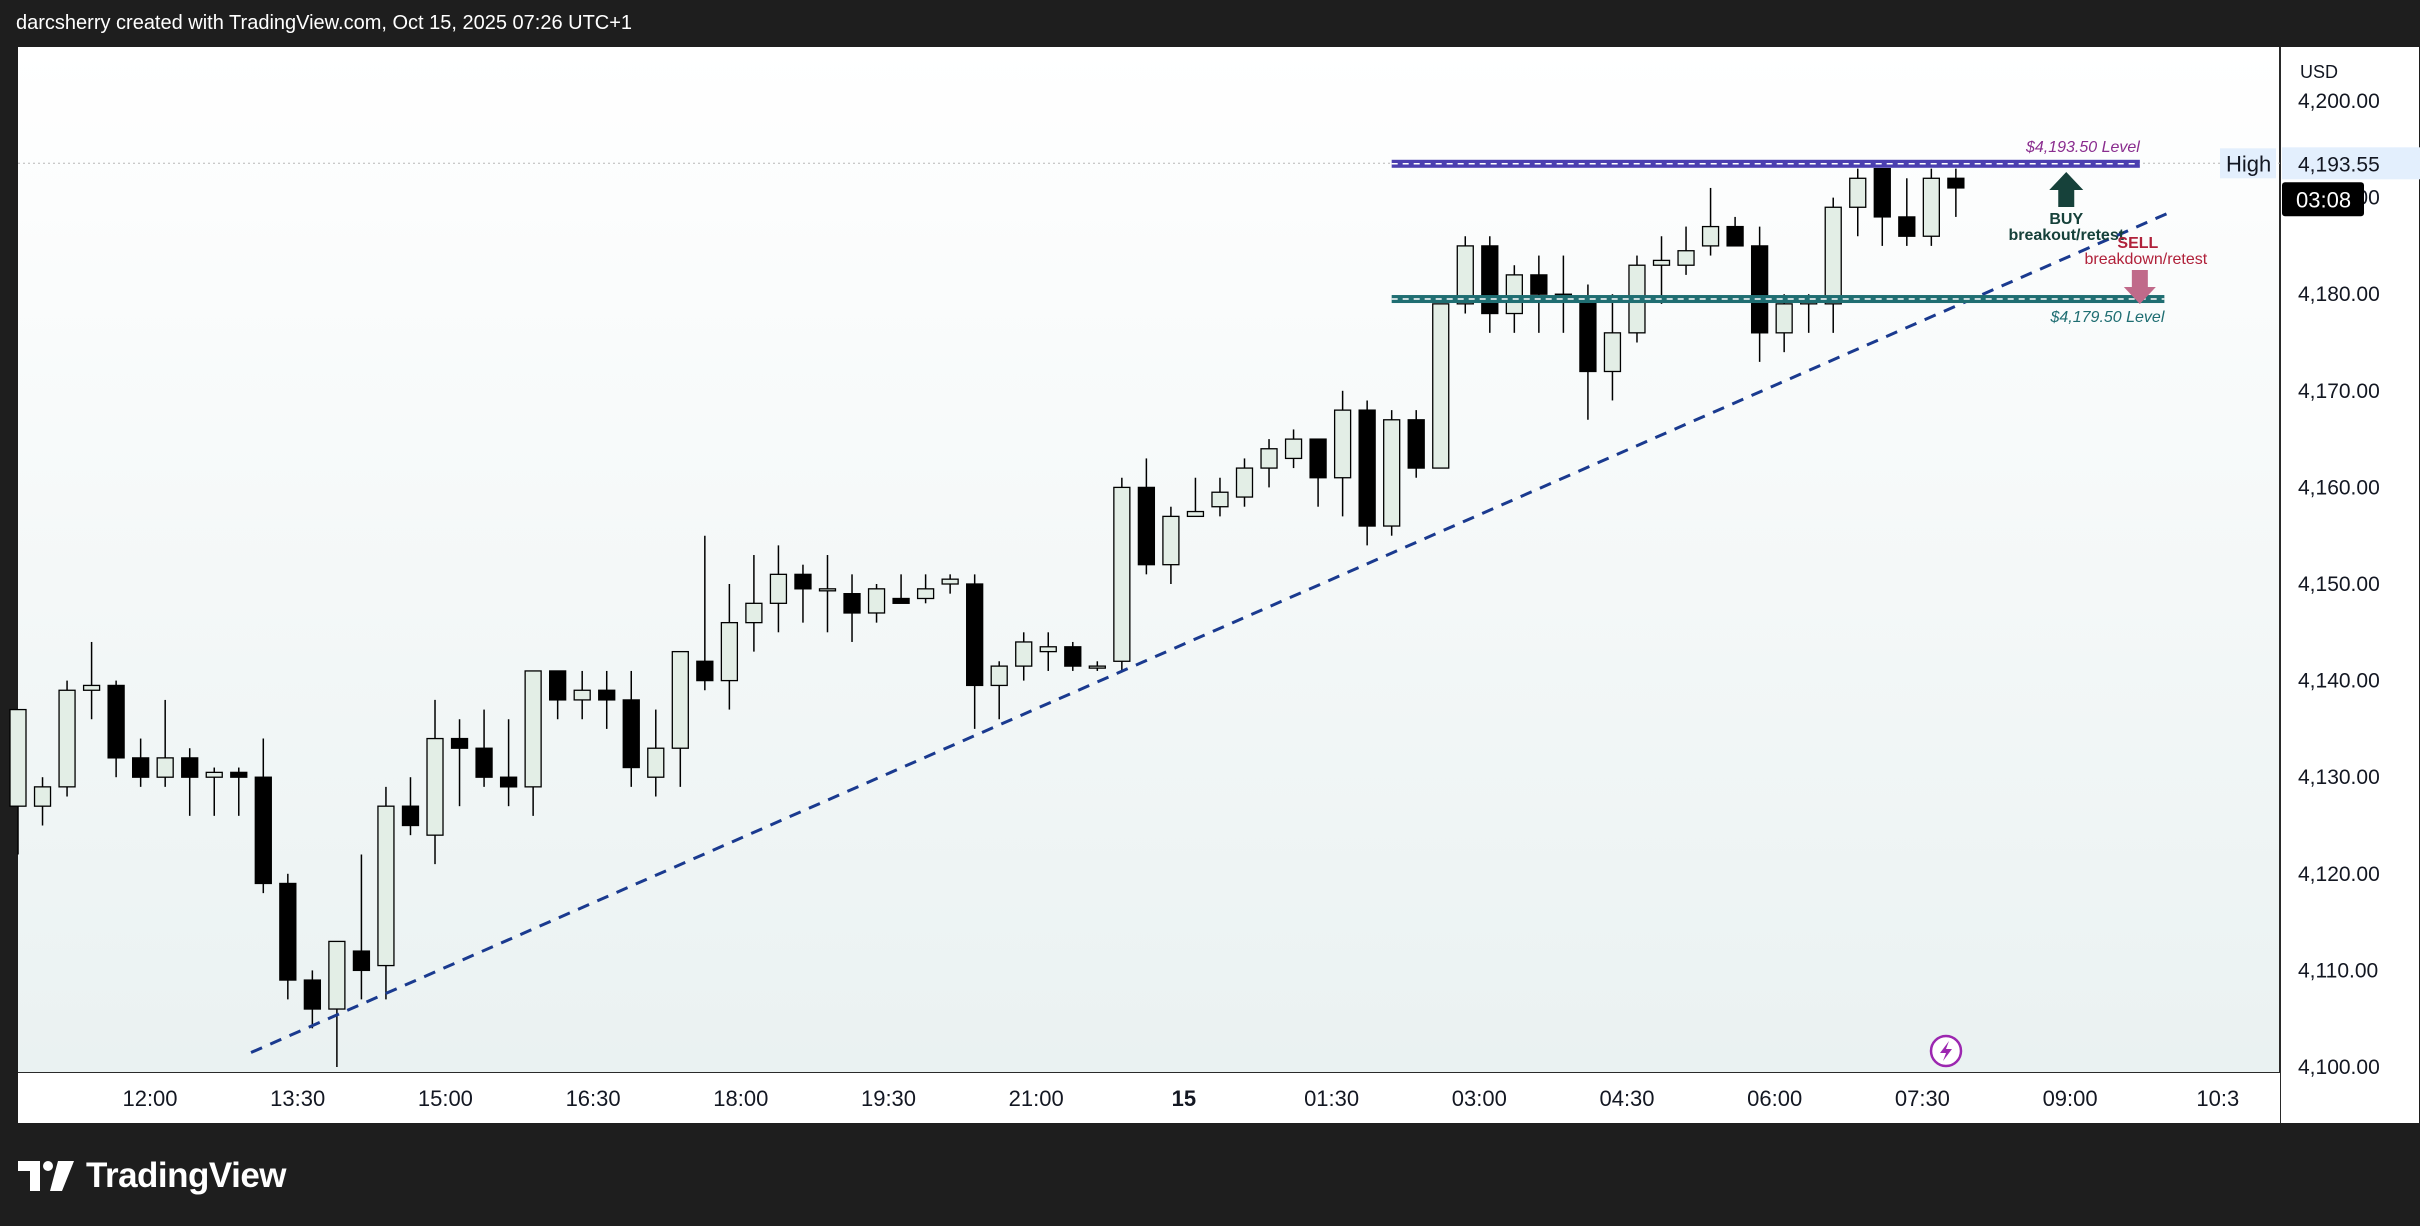 This screenshot has width=2420, height=1226. What do you see at coordinates (2066, 219) in the screenshot?
I see `buy-label: BUY` at bounding box center [2066, 219].